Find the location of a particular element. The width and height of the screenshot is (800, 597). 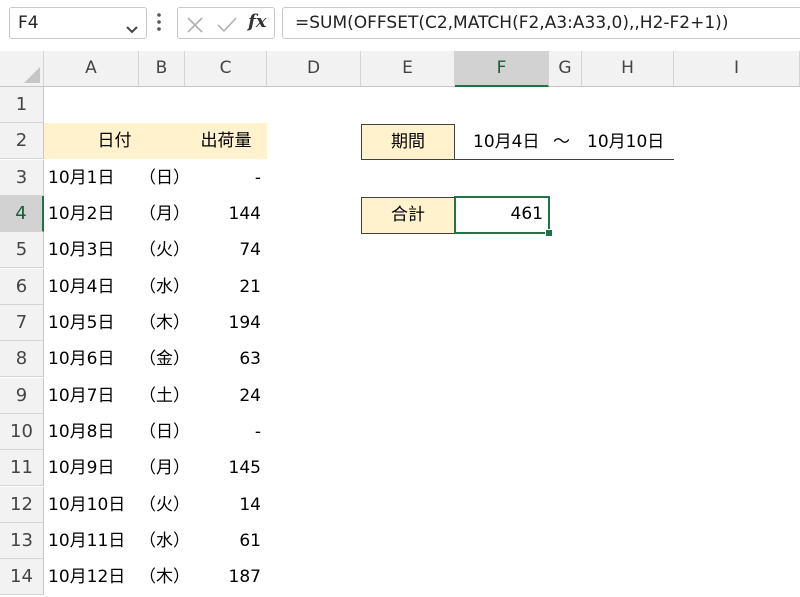

table-header-date: 日付 is located at coordinates (114, 141).